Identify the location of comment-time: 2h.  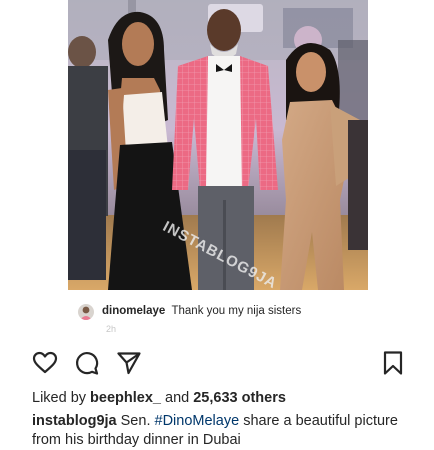
(111, 329).